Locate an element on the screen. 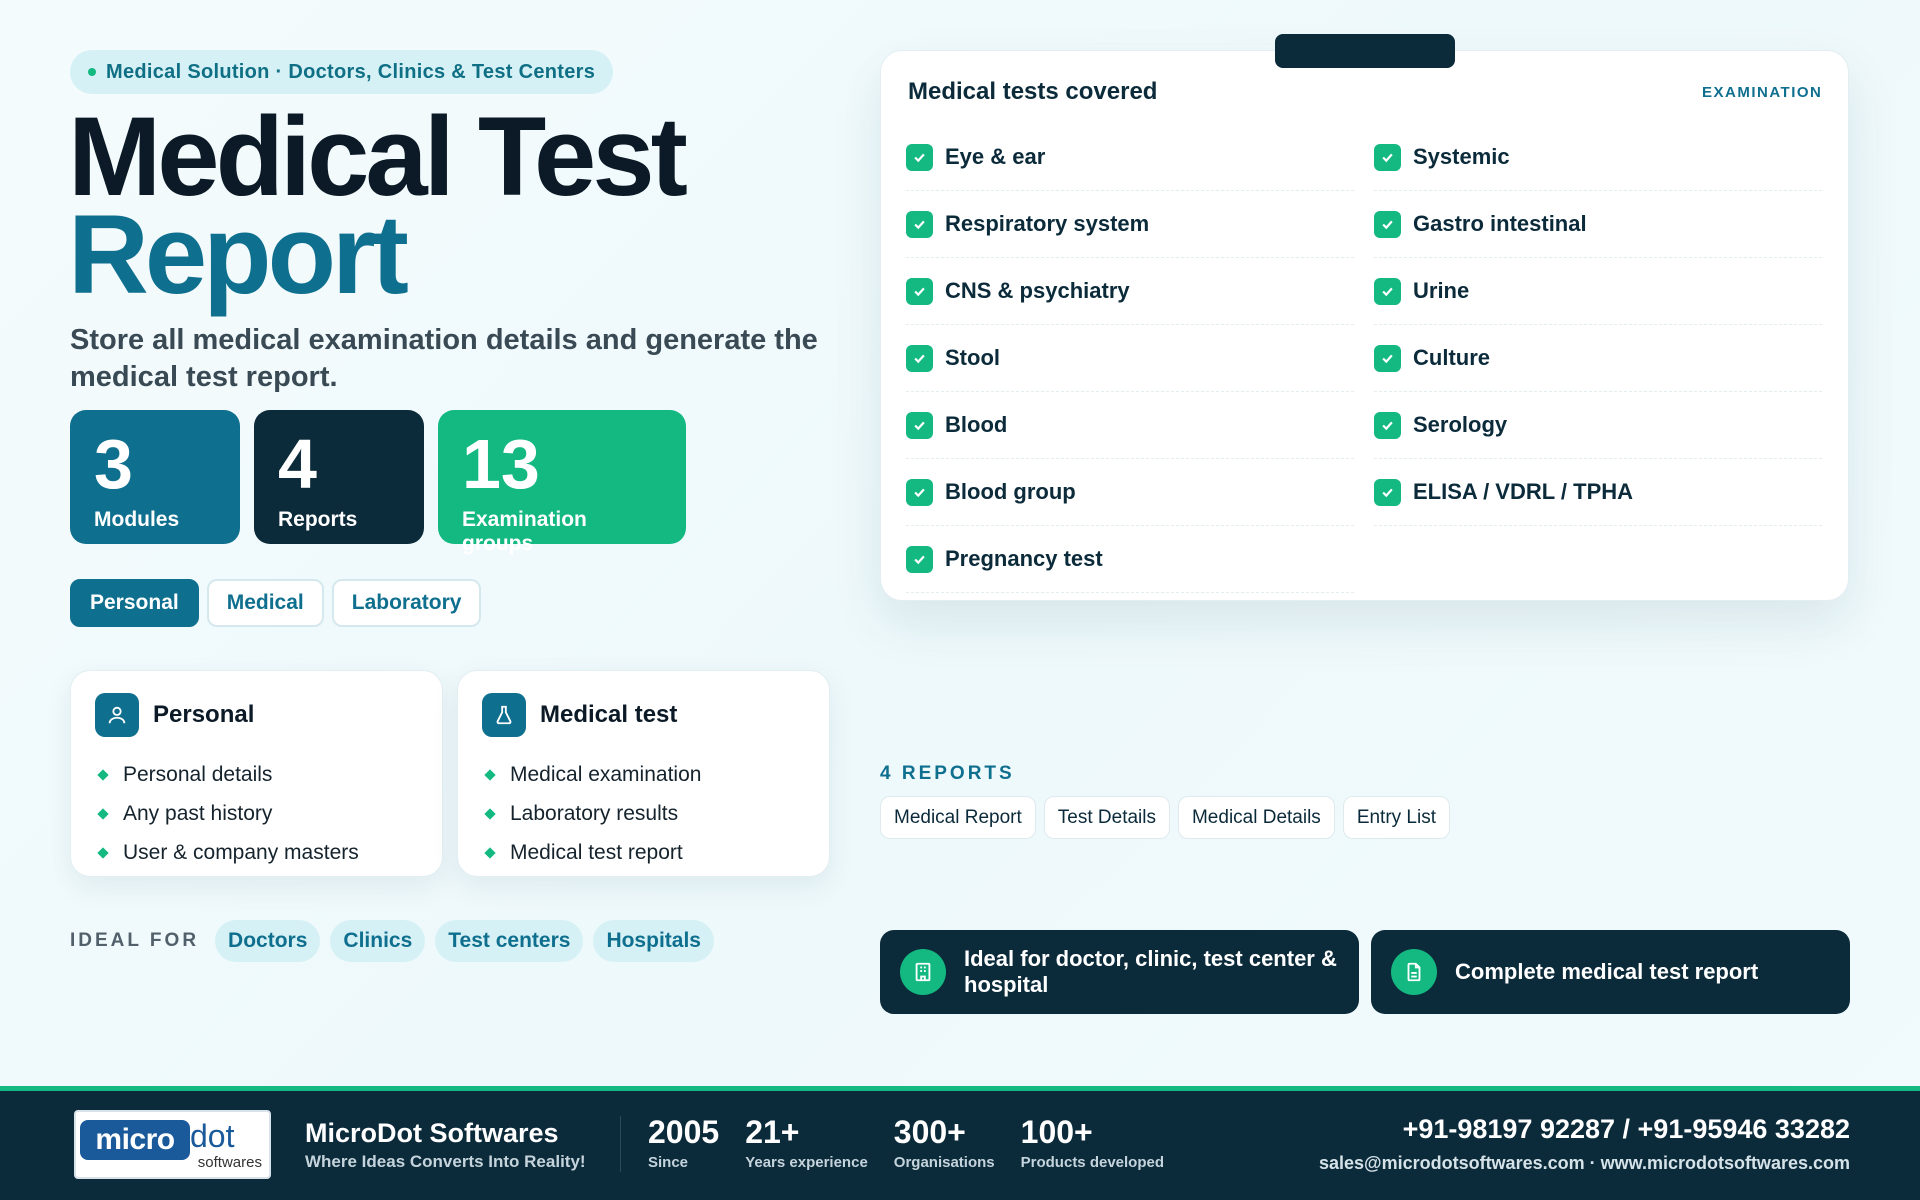  stat-number: 3 is located at coordinates (113, 464).